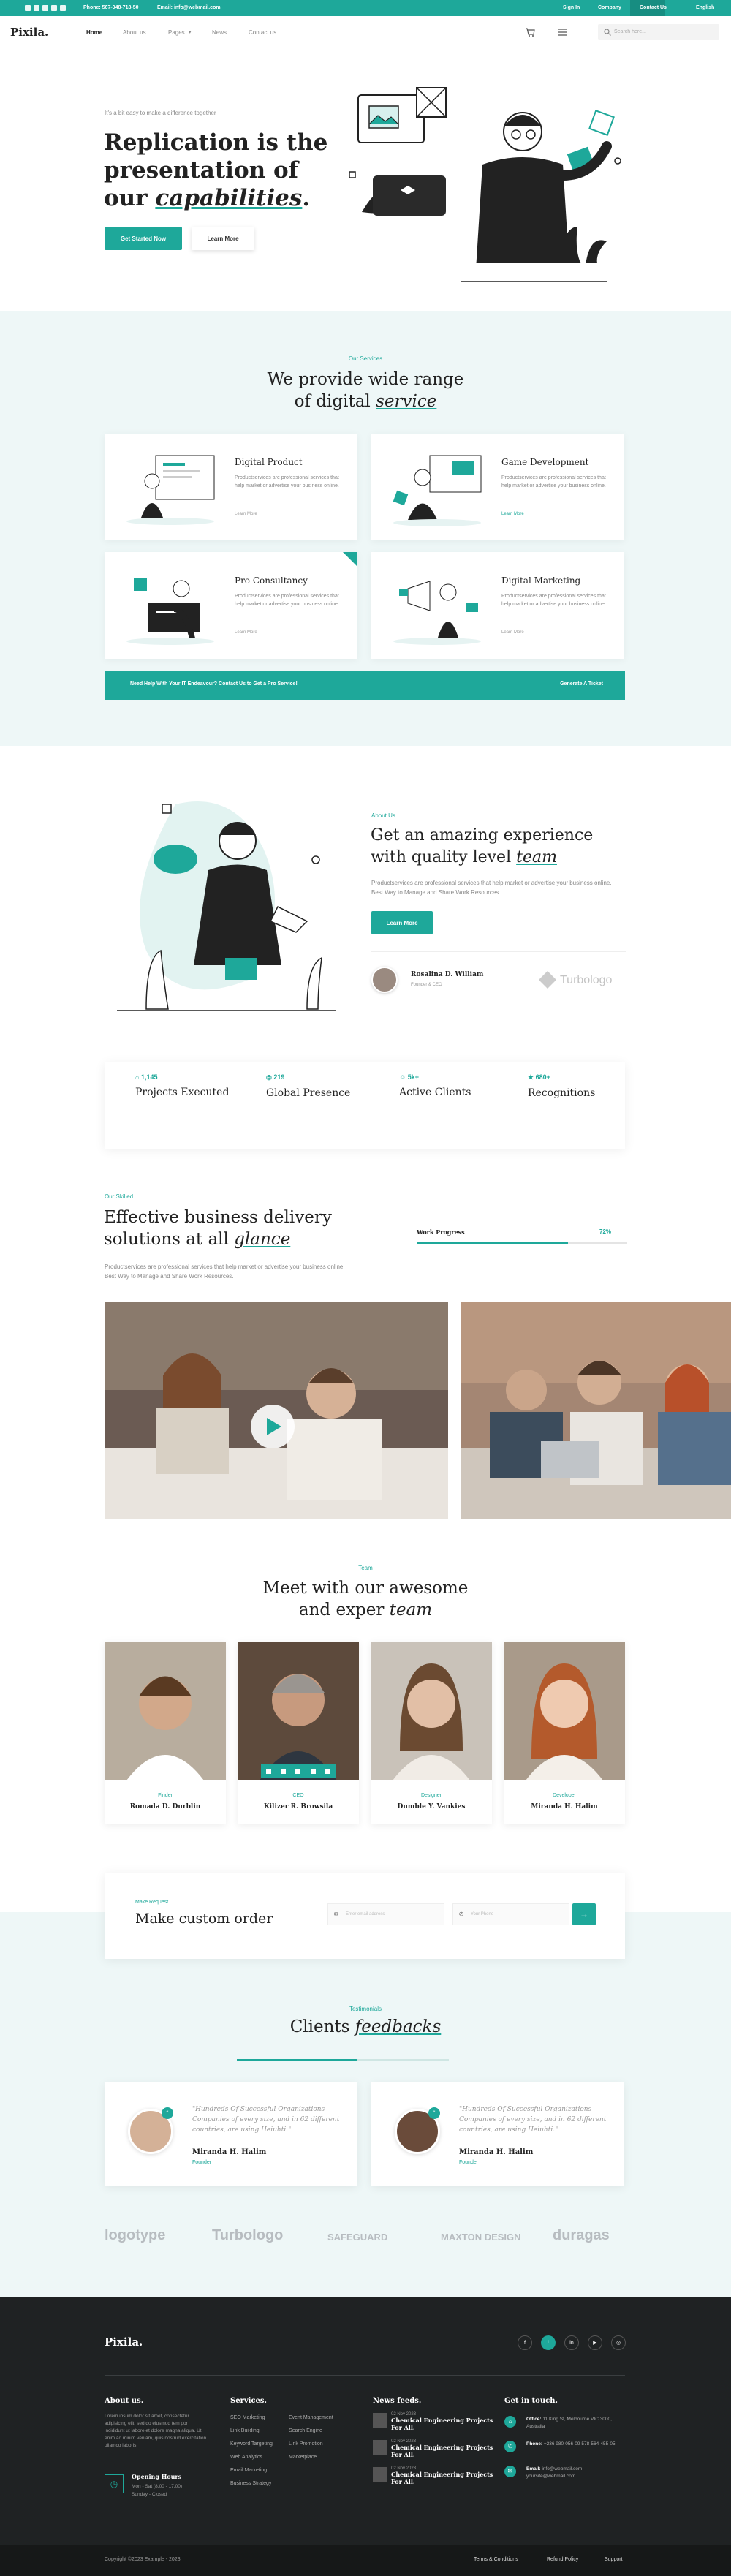  What do you see at coordinates (438, 490) in the screenshot?
I see `game-development-illustration` at bounding box center [438, 490].